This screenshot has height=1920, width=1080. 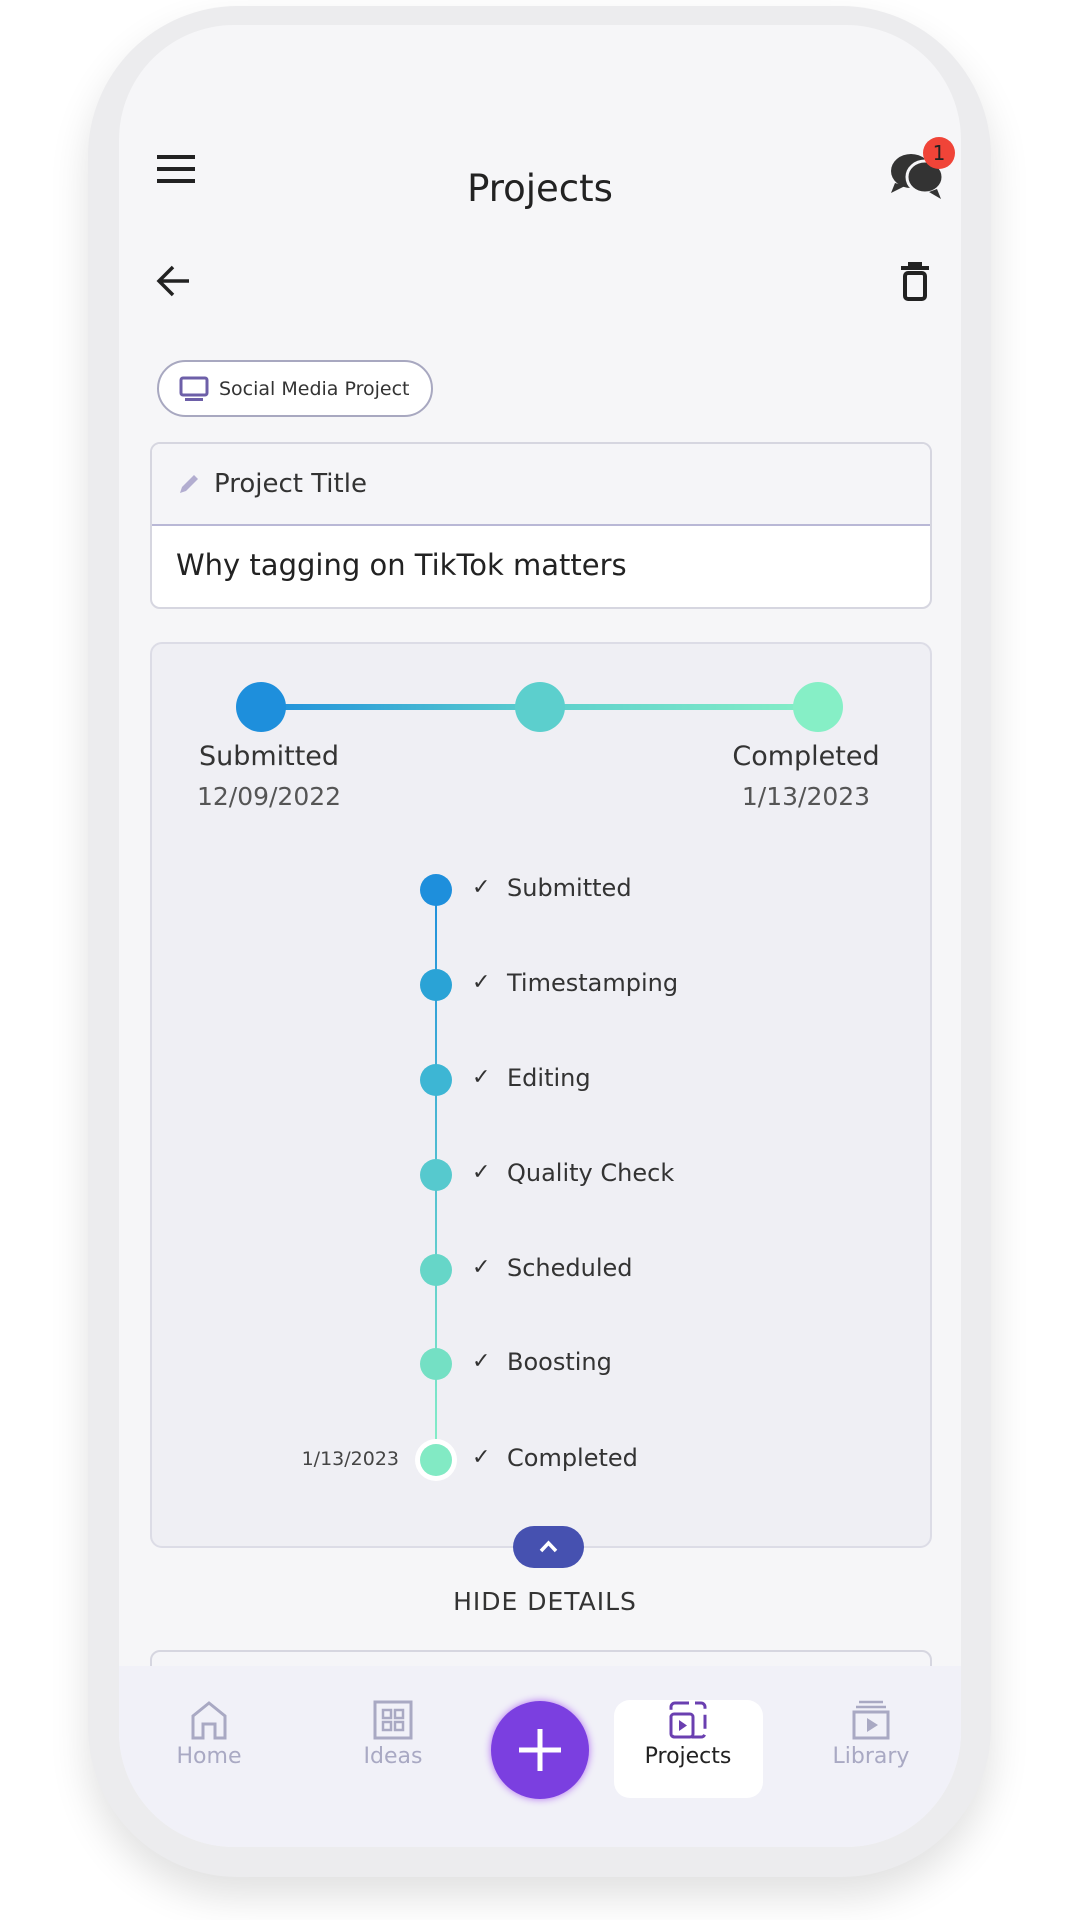 I want to click on timeline-step-label: Boosting, so click(x=559, y=1362).